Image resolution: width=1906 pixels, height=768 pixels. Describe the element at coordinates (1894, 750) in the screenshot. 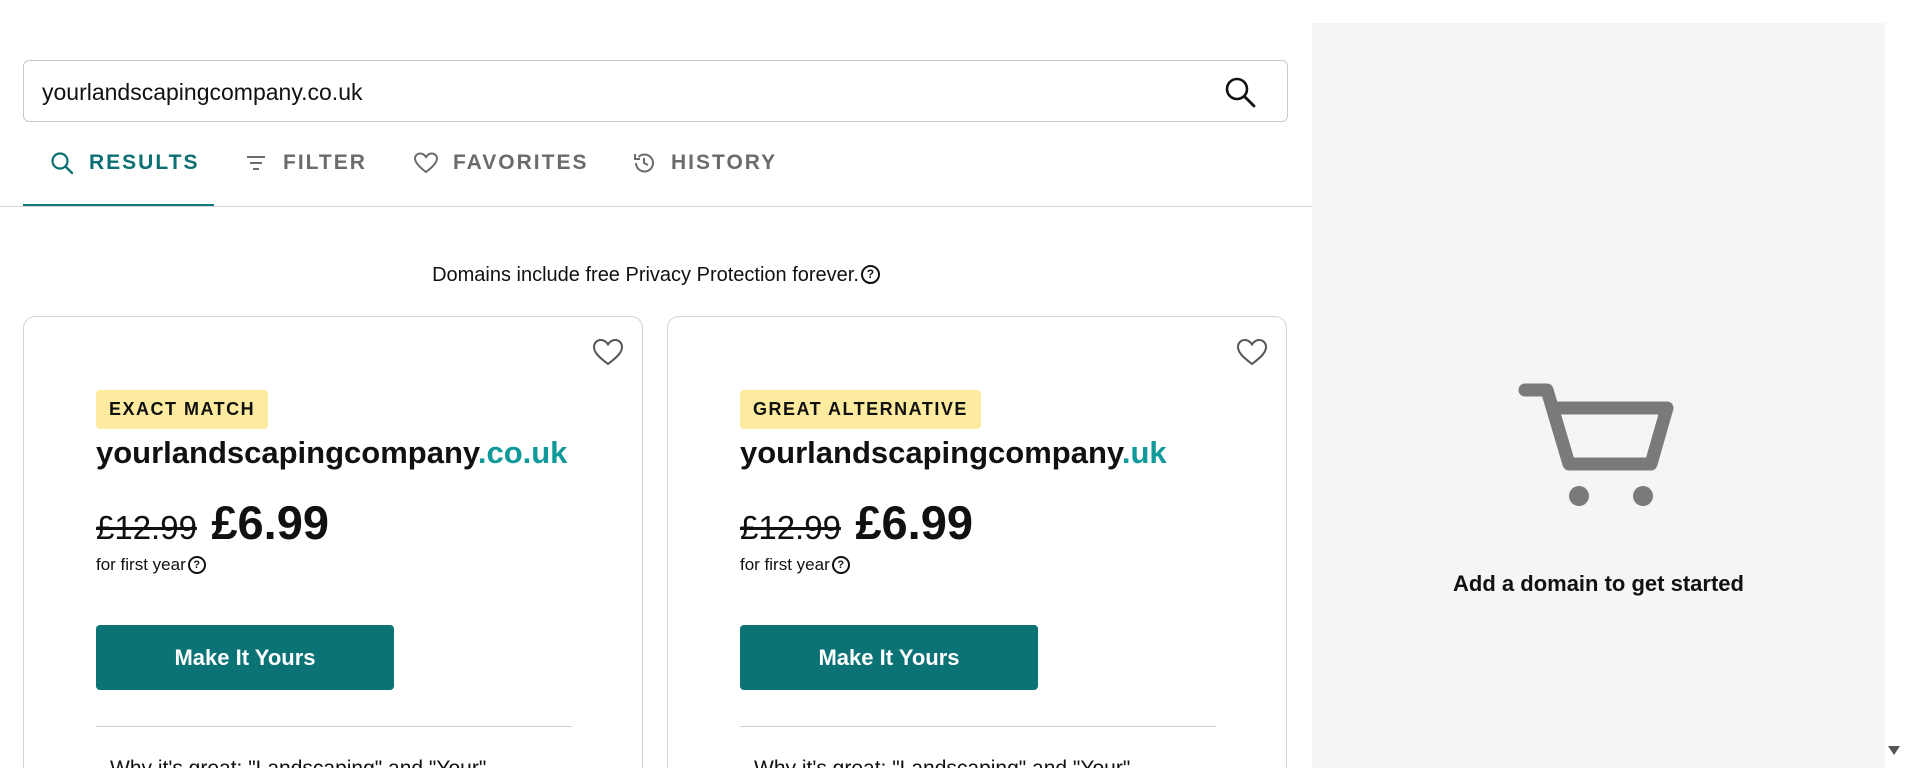

I see `scroll-down-arrow` at that location.